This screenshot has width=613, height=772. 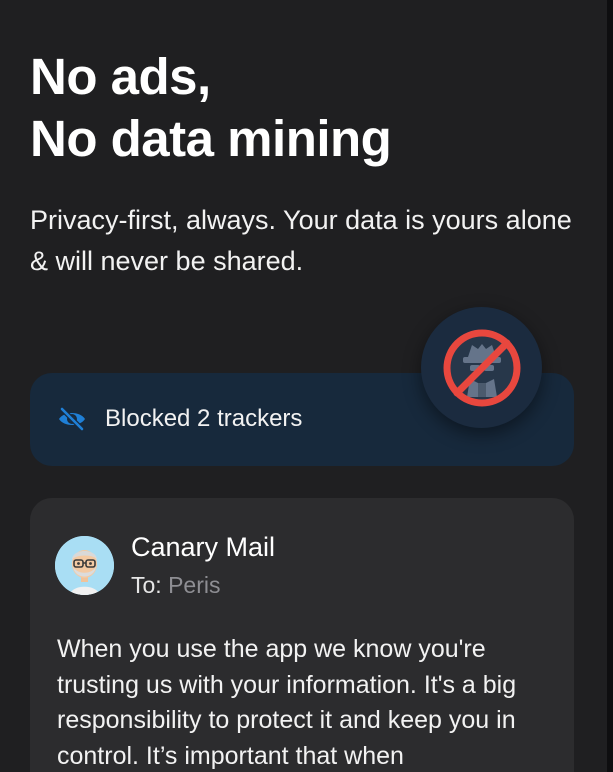 I want to click on to-label: To:, so click(x=146, y=585).